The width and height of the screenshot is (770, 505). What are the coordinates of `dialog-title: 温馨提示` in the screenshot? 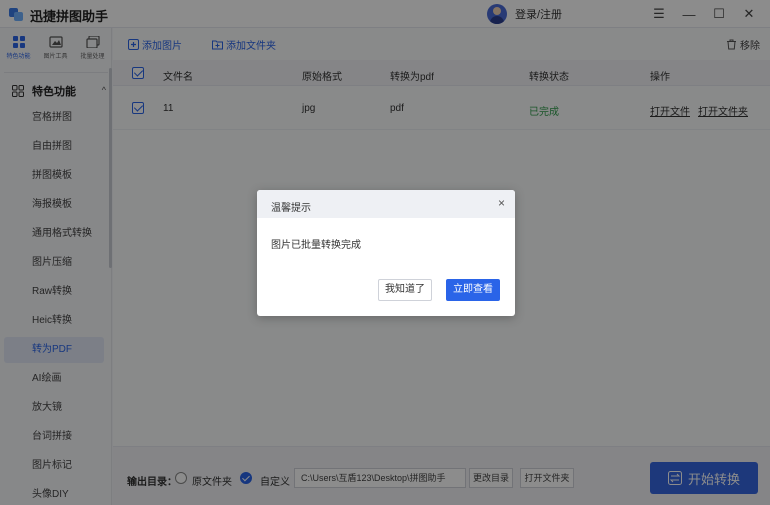 It's located at (291, 208).